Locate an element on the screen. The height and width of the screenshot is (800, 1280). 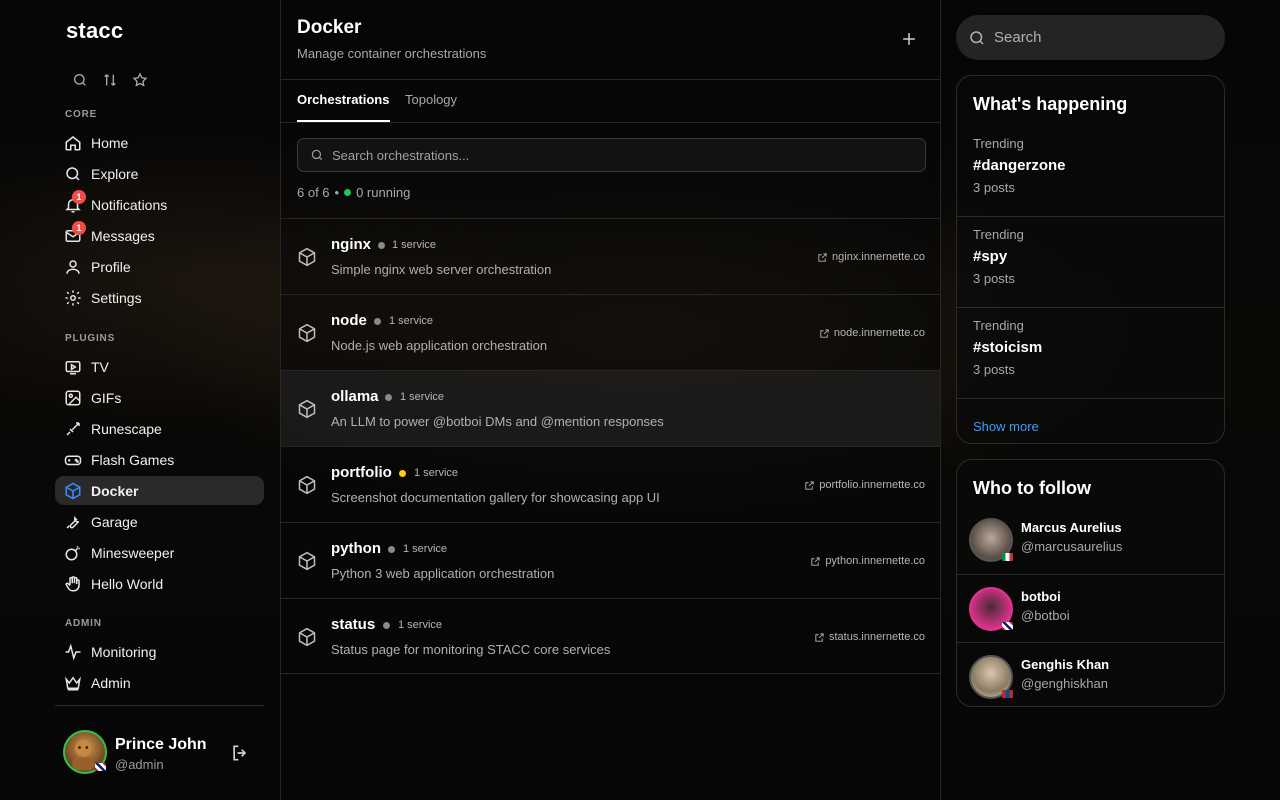
external-link: node.innernette.co is located at coordinates (872, 333).